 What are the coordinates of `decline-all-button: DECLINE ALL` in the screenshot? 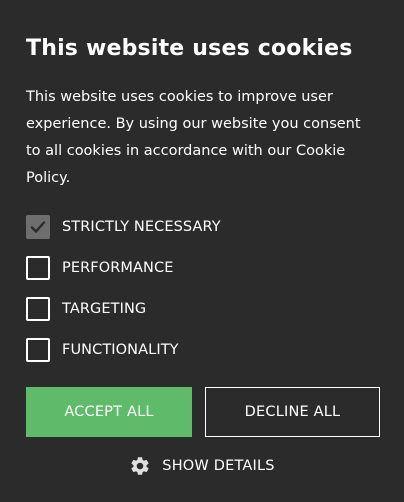 It's located at (292, 412).